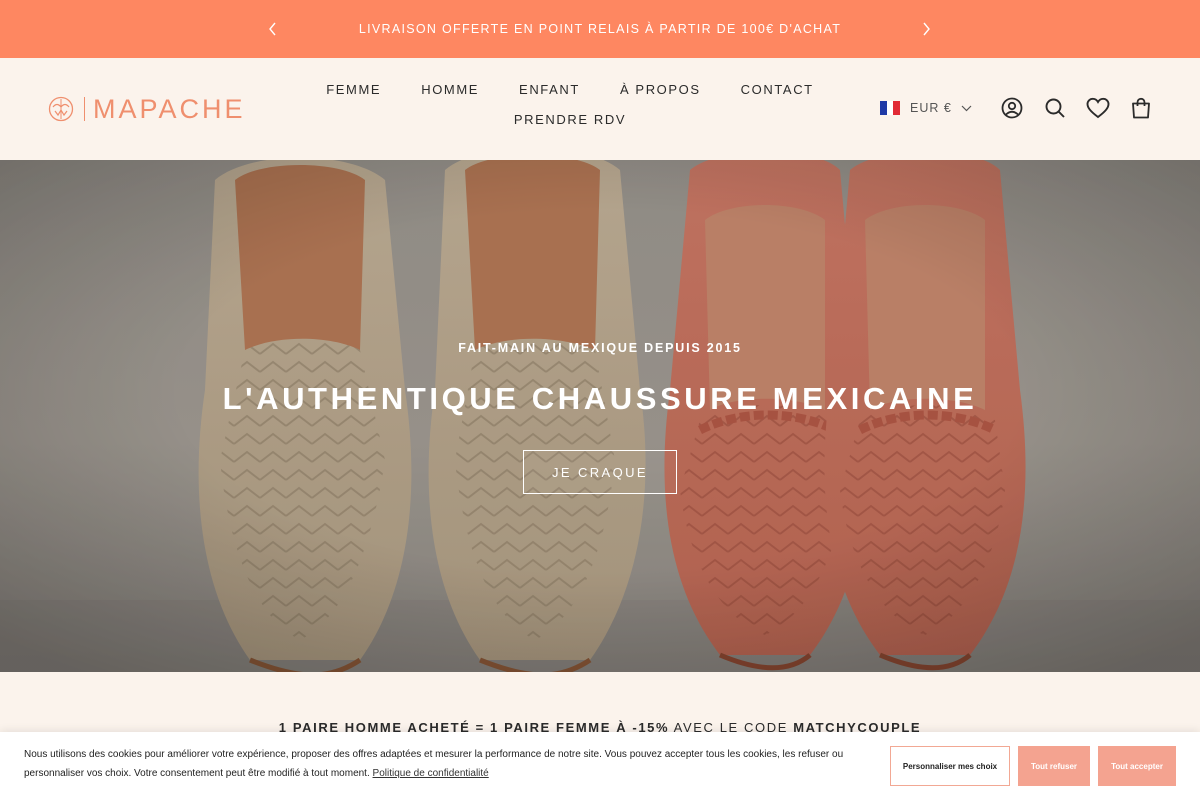  Describe the element at coordinates (1054, 766) in the screenshot. I see `refuse-cookies-button: Tout refuser` at that location.